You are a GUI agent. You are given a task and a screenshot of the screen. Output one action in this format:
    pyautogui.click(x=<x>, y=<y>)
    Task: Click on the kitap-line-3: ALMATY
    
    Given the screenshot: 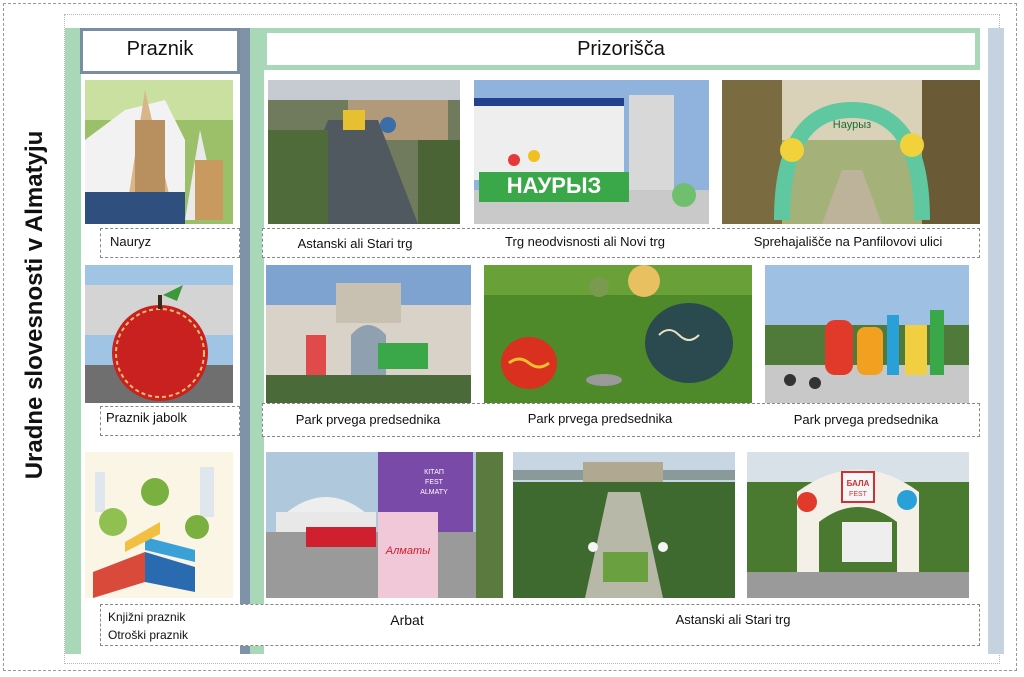 What is the action you would take?
    pyautogui.click(x=434, y=492)
    